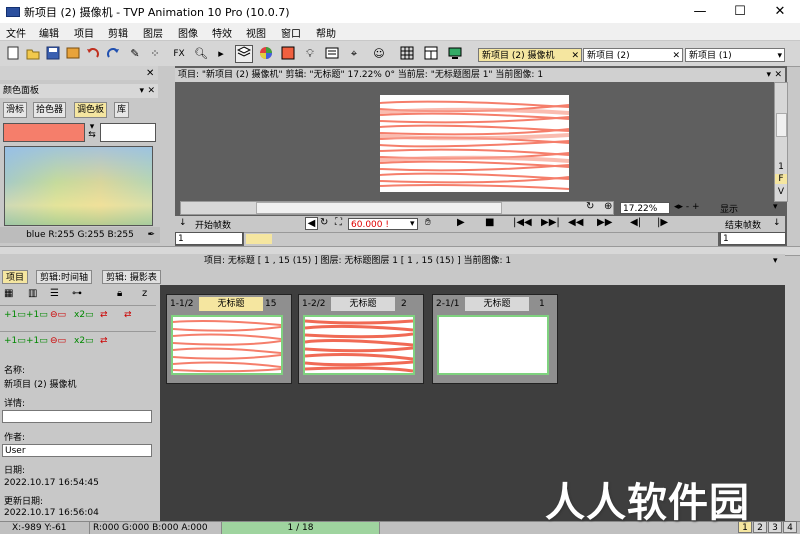 The height and width of the screenshot is (534, 800). I want to click on character-icon: ☺, so click(379, 54).